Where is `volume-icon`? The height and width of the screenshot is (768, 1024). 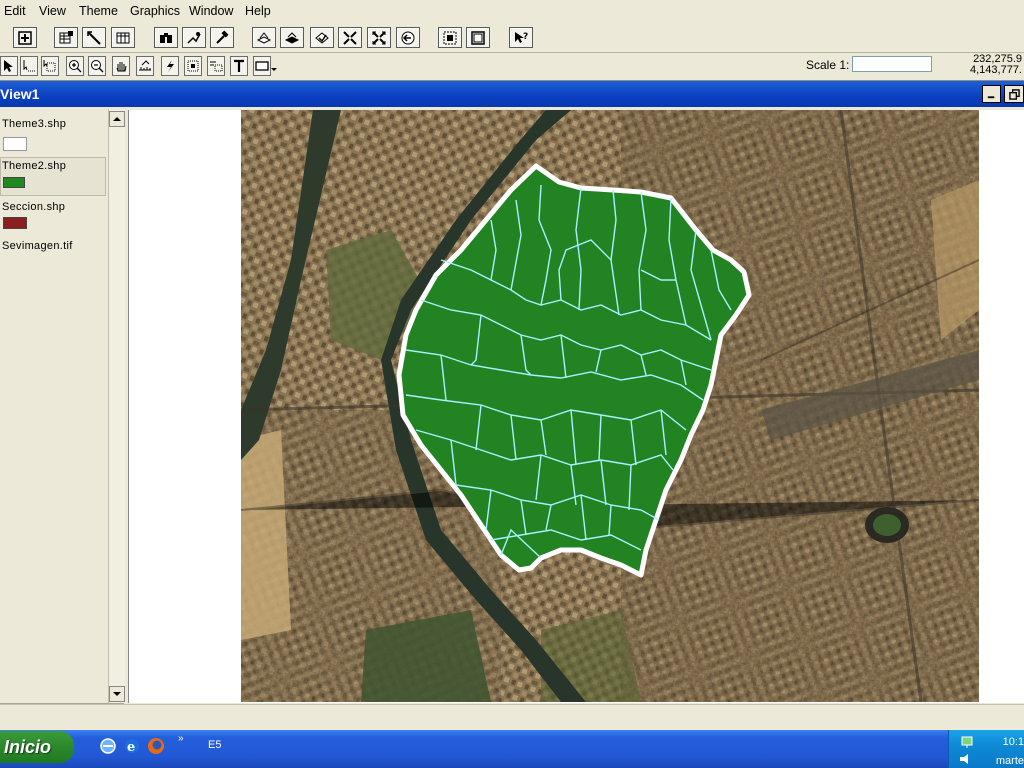 volume-icon is located at coordinates (967, 759).